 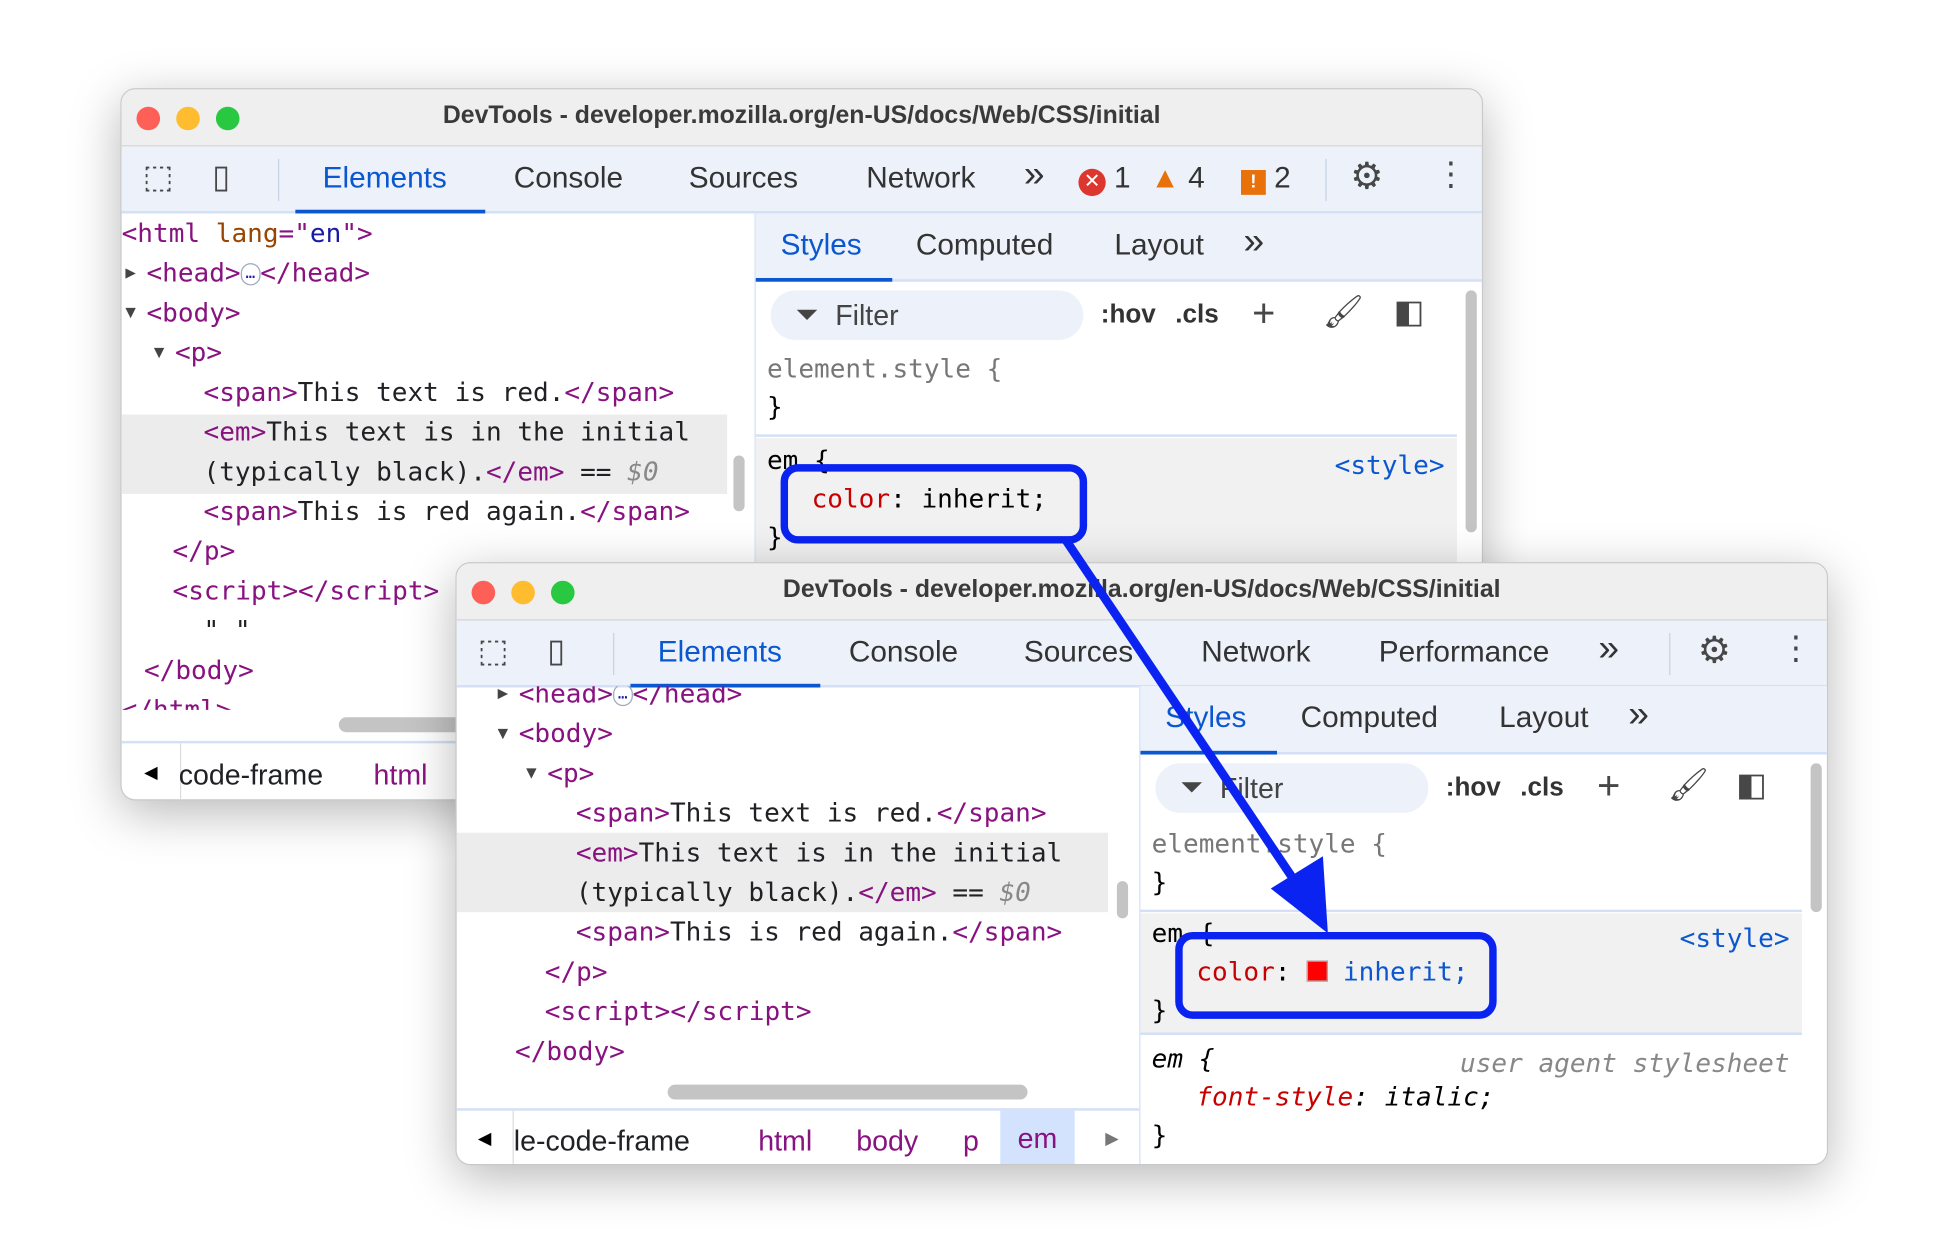 I want to click on annotation-arrow, so click(x=1194, y=735).